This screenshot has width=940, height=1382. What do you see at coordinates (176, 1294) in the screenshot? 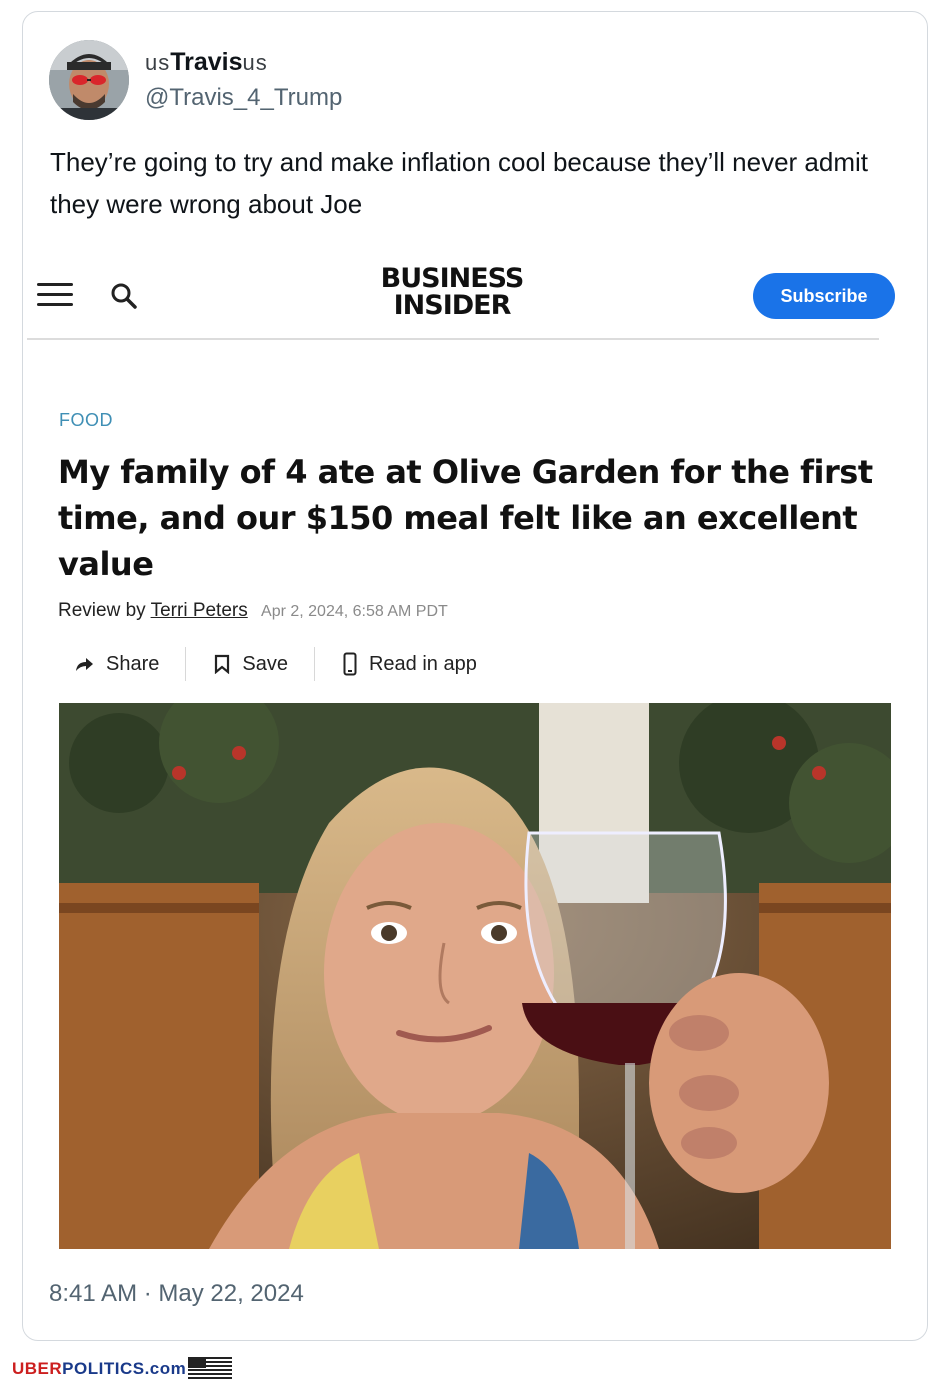
I see `tweet-timestamp: 8:41 AM · May 22, 2024` at bounding box center [176, 1294].